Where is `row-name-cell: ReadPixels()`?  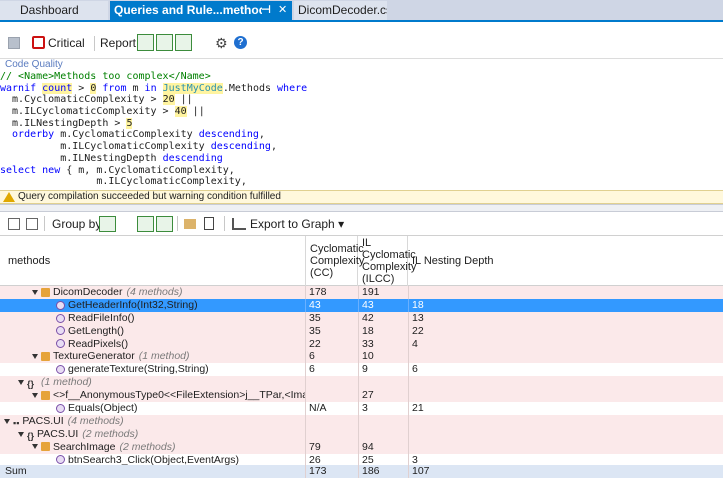
row-name-cell: ReadPixels() is located at coordinates (152, 344).